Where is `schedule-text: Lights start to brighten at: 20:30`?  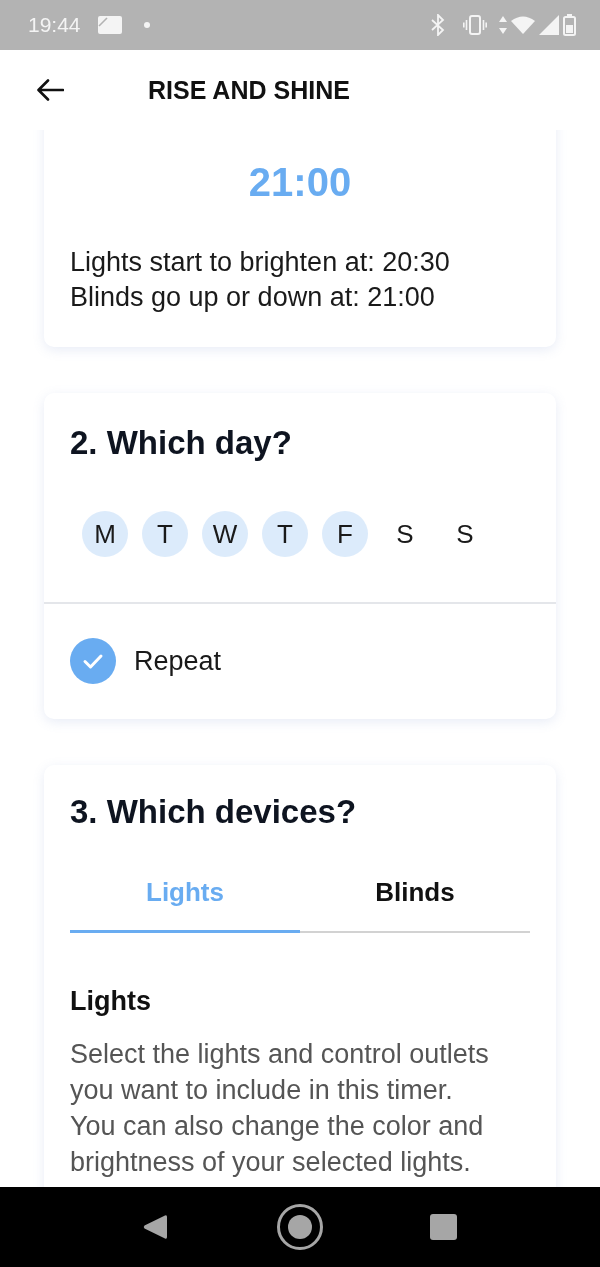 schedule-text: Lights start to brighten at: 20:30 is located at coordinates (260, 262).